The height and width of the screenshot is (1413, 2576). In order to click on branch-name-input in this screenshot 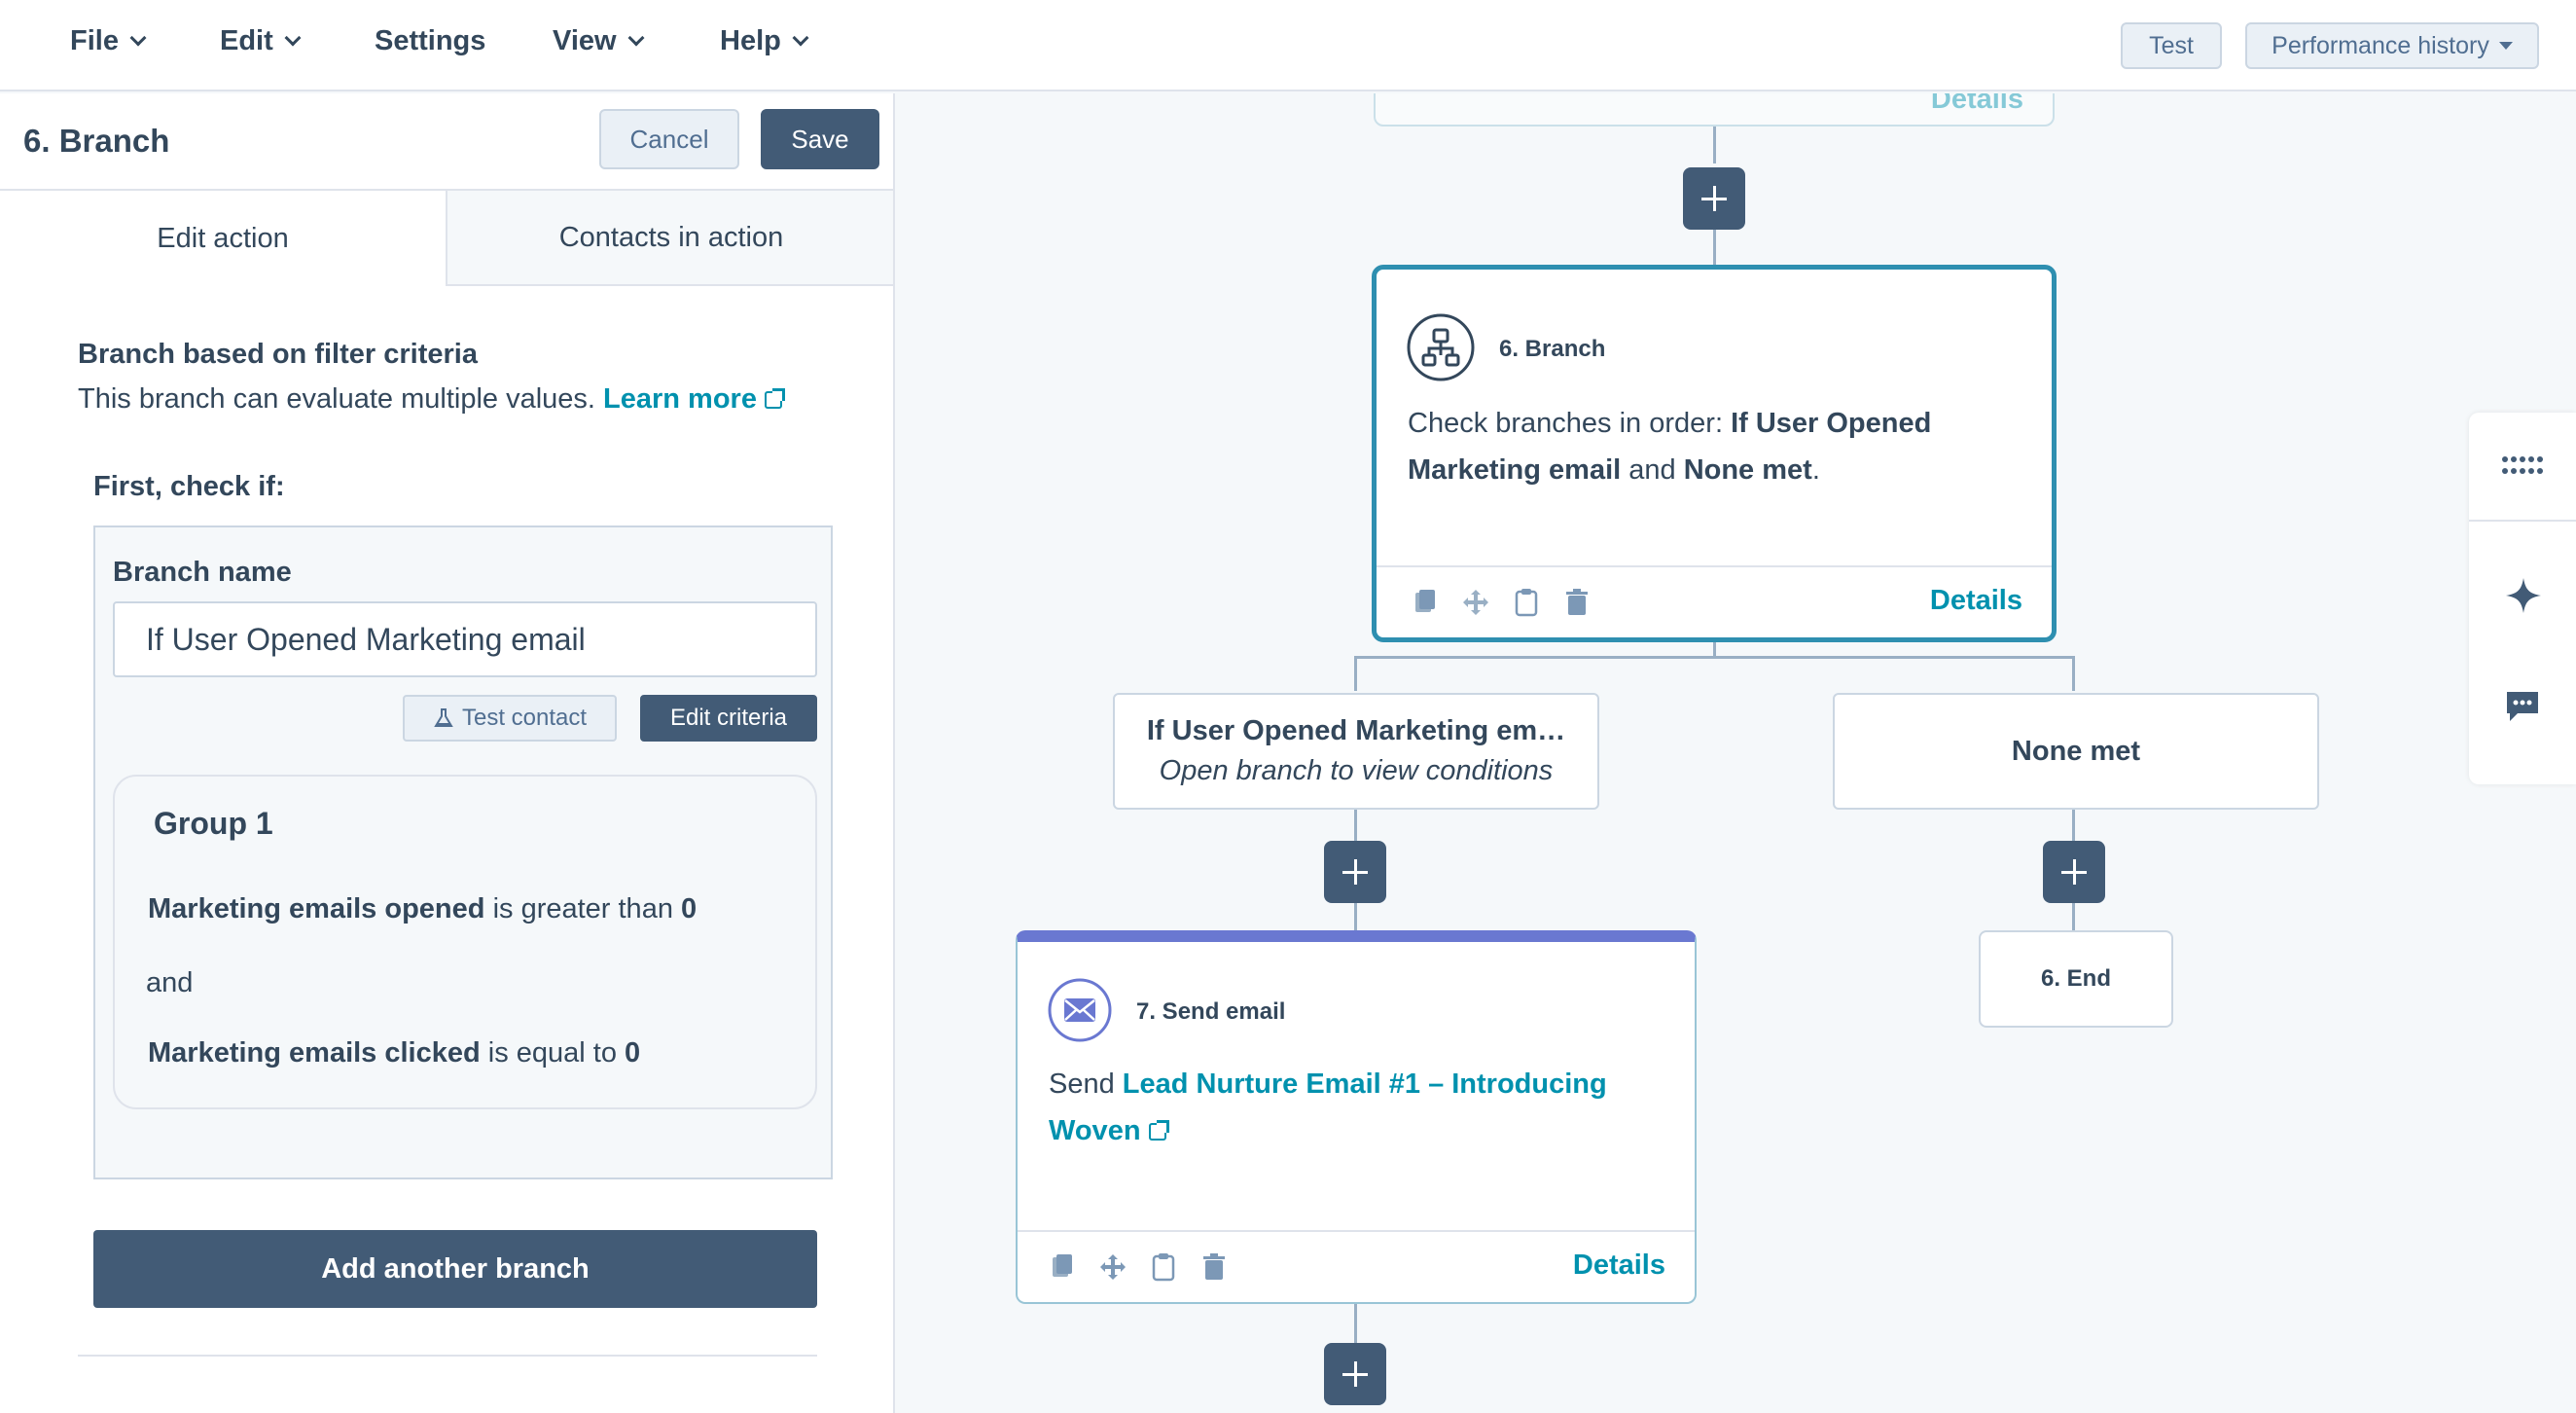, I will do `click(465, 639)`.